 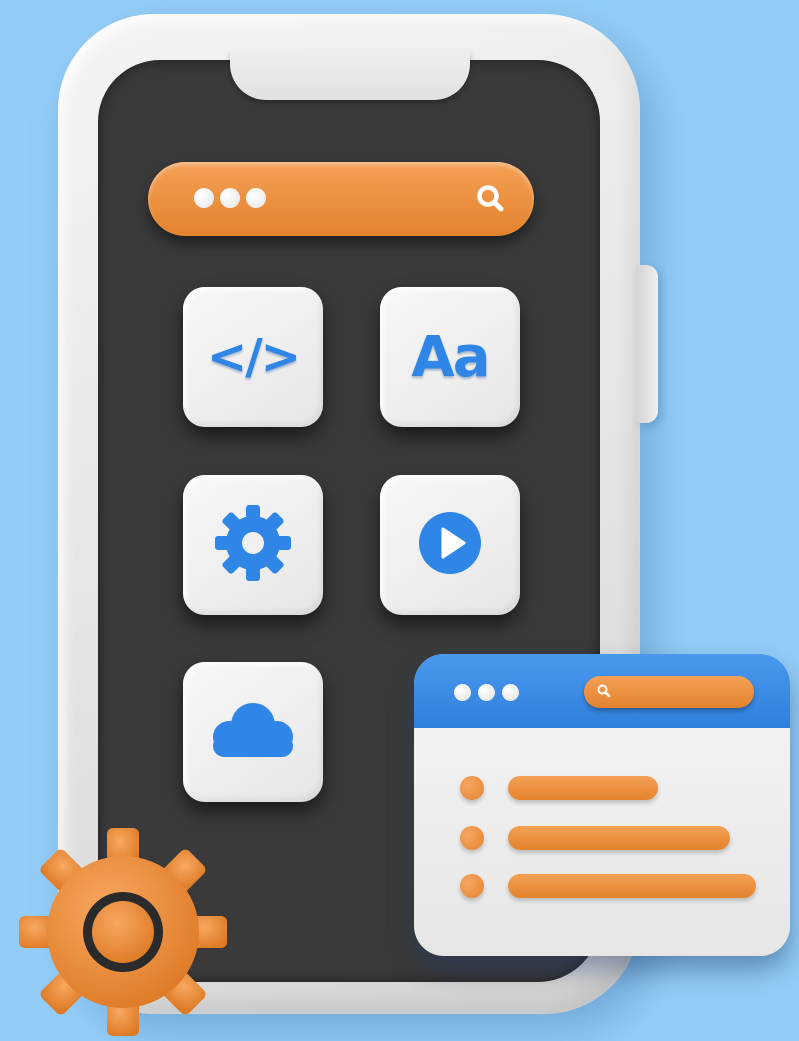 I want to click on app-tile-code: </>, so click(x=253, y=357).